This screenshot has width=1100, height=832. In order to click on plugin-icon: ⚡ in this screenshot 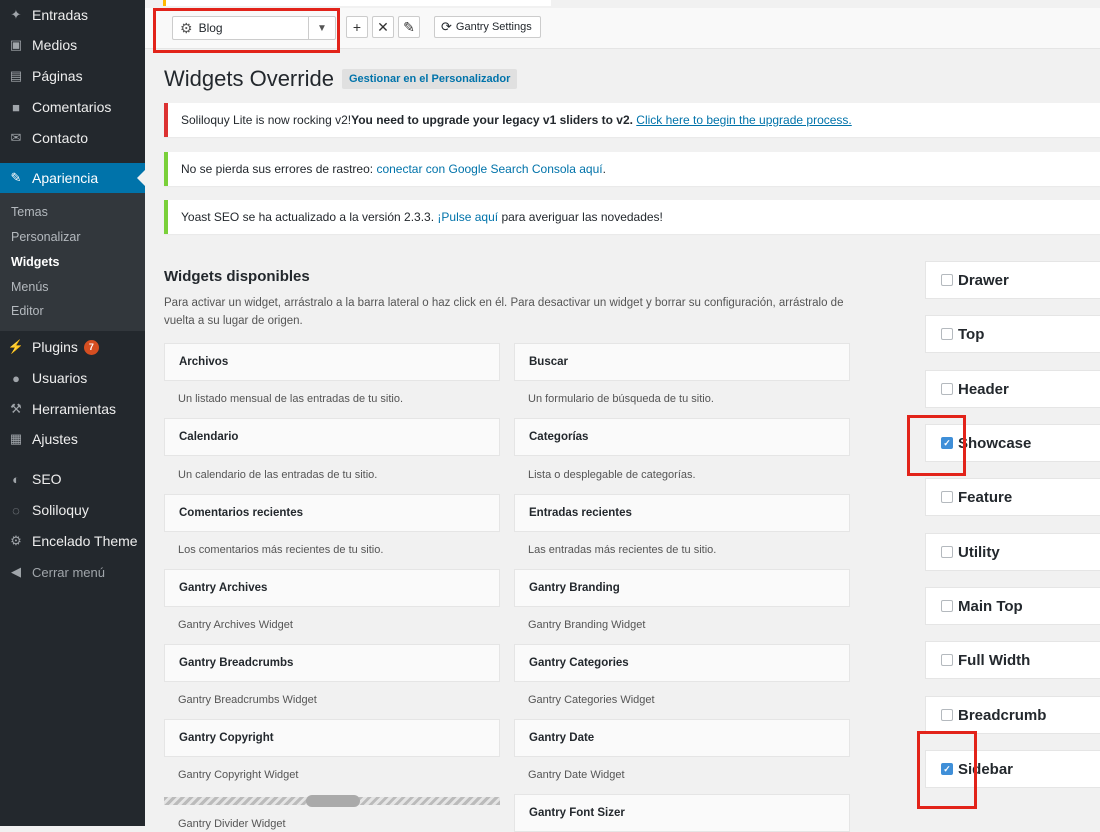, I will do `click(16, 346)`.